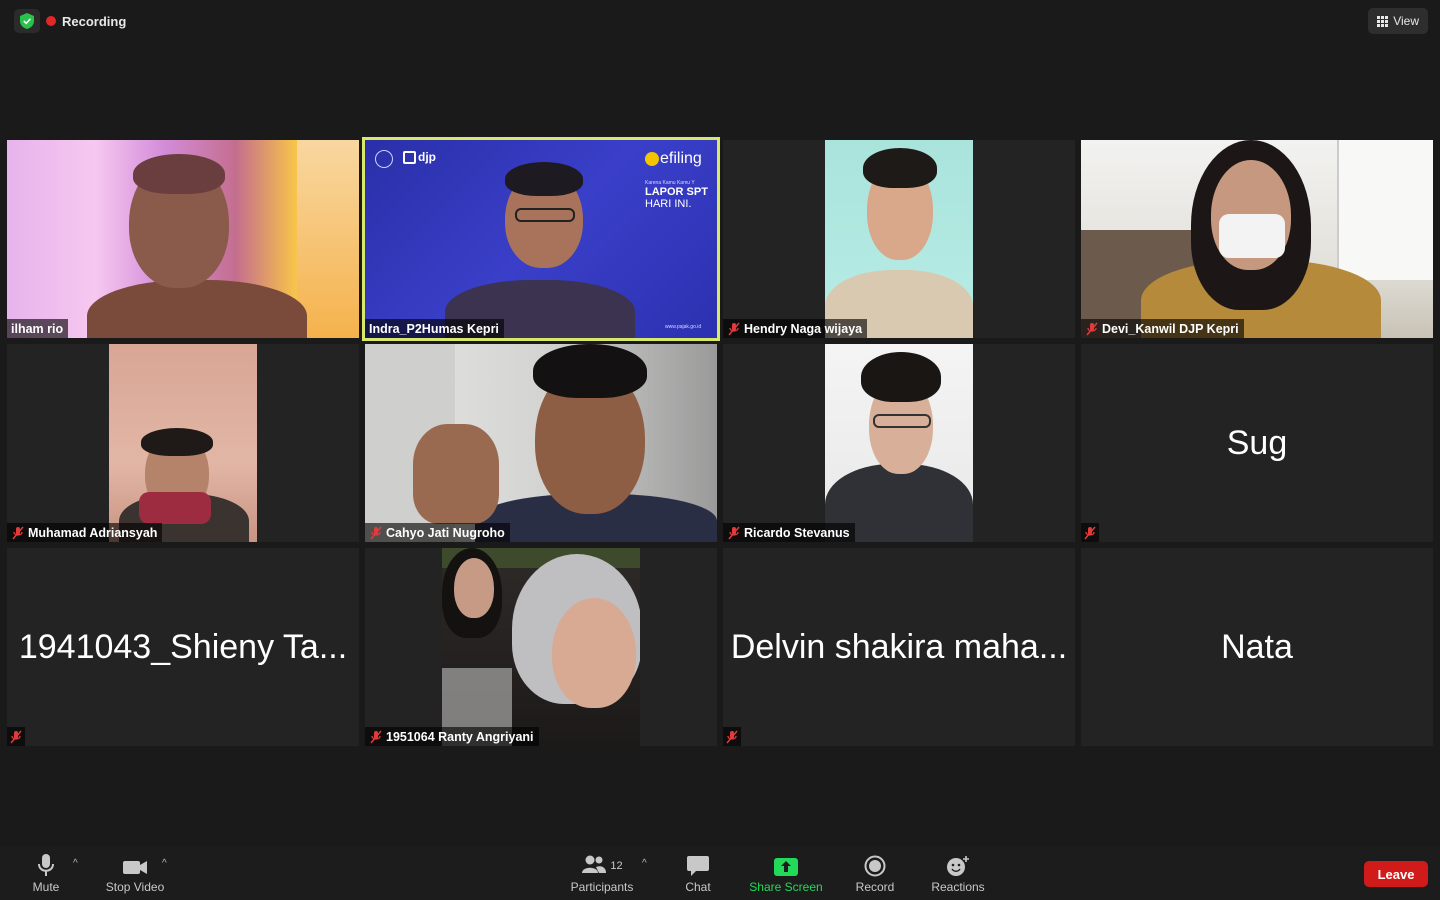 The height and width of the screenshot is (900, 1440). Describe the element at coordinates (419, 157) in the screenshot. I see `djp-logo: djp` at that location.